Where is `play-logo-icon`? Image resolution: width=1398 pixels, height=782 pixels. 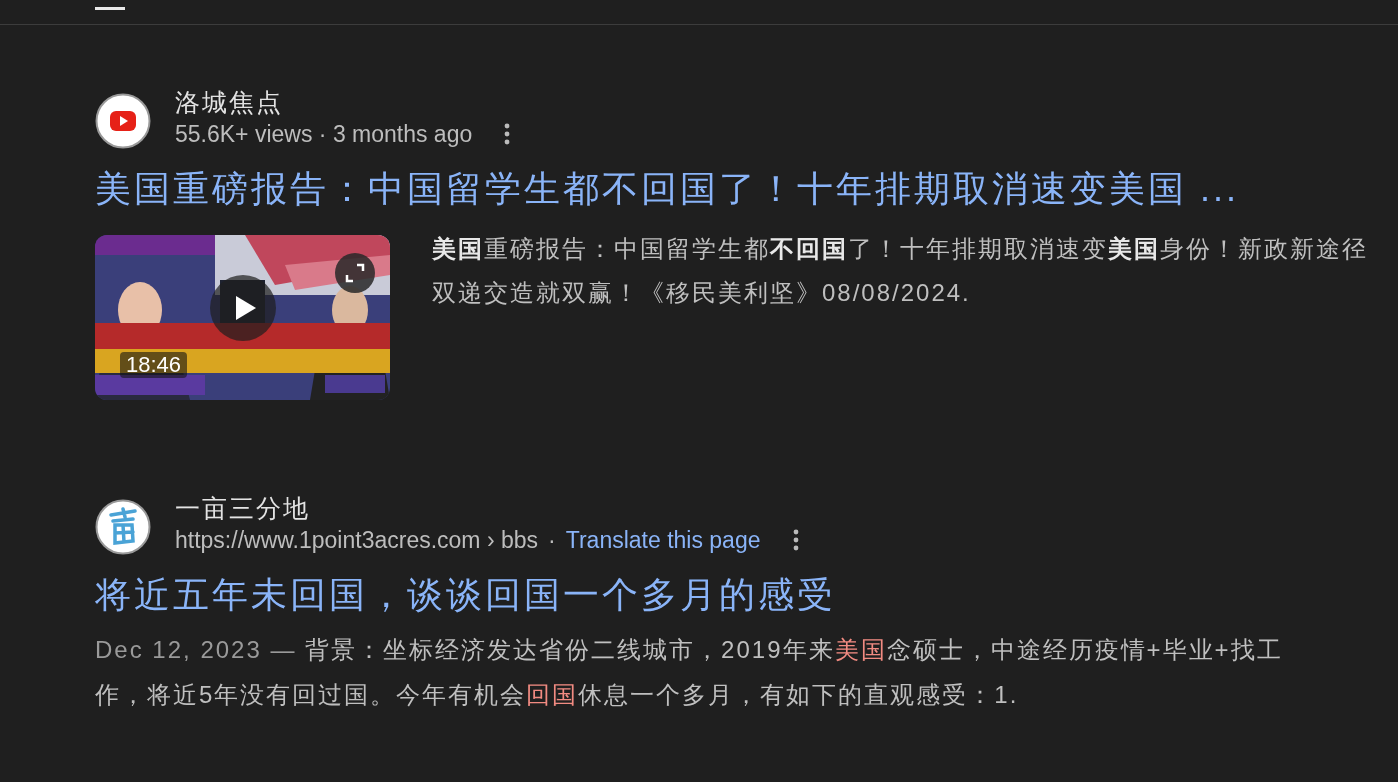 play-logo-icon is located at coordinates (123, 121).